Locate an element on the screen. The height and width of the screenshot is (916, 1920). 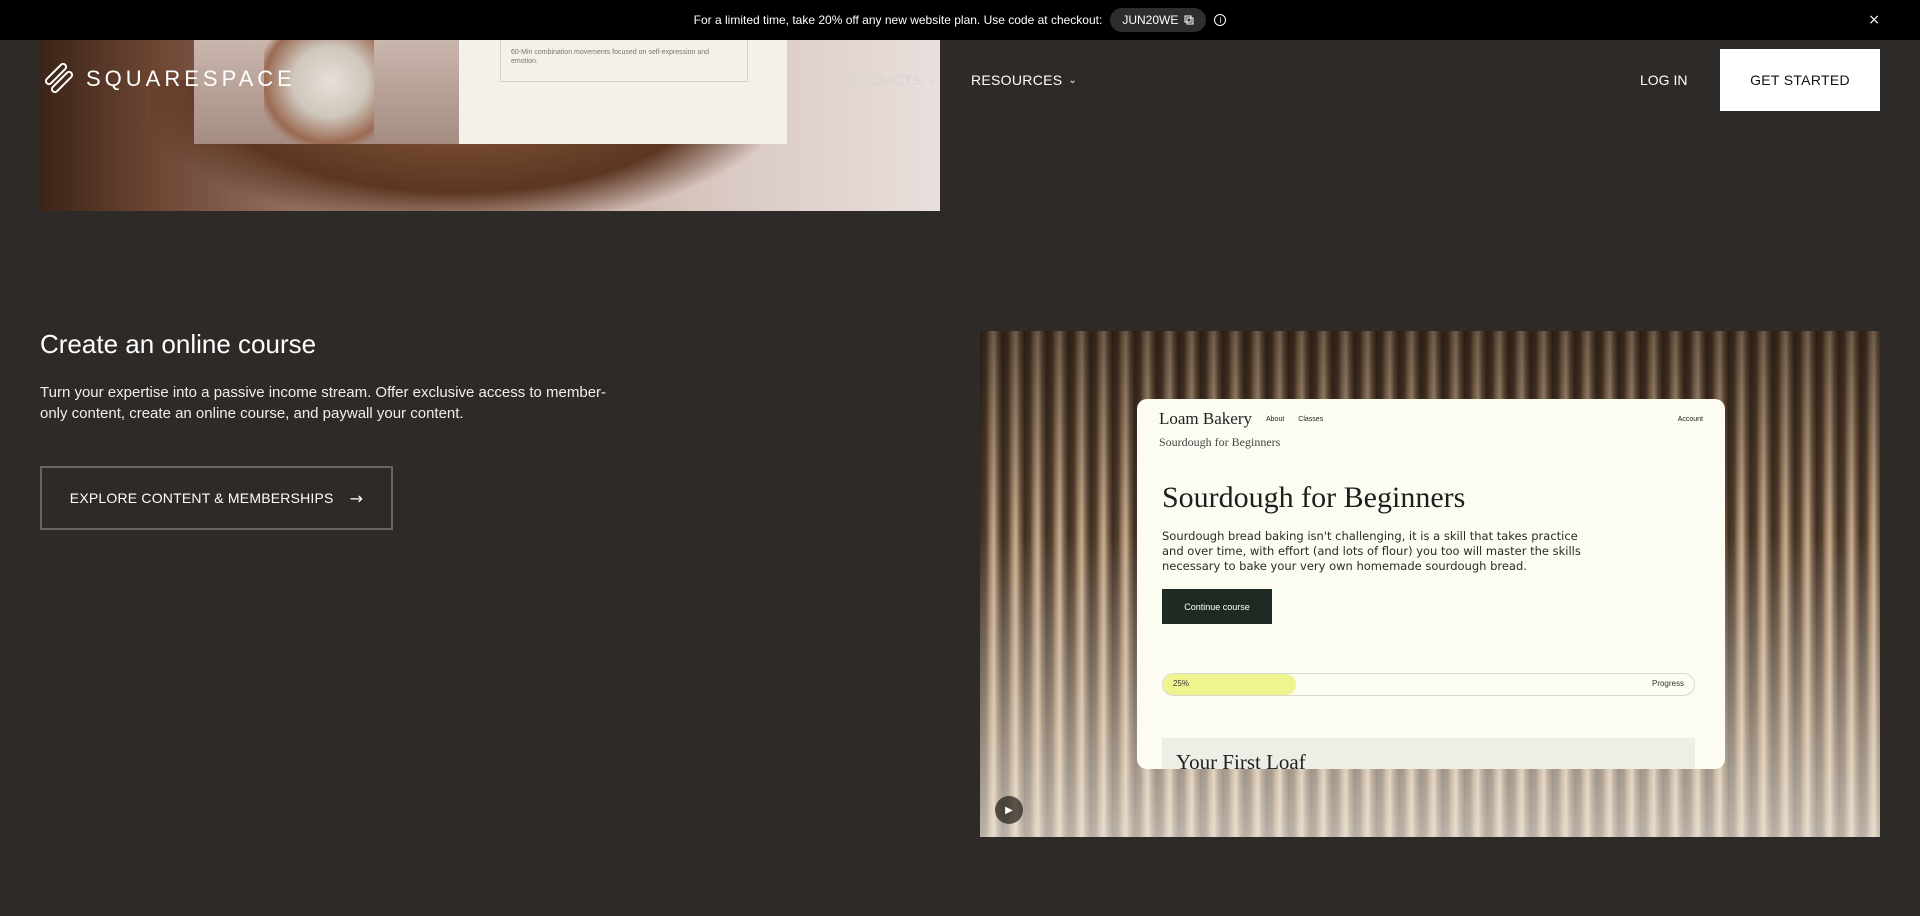
mockup-lesson-title: Your First Loaf is located at coordinates (1428, 753).